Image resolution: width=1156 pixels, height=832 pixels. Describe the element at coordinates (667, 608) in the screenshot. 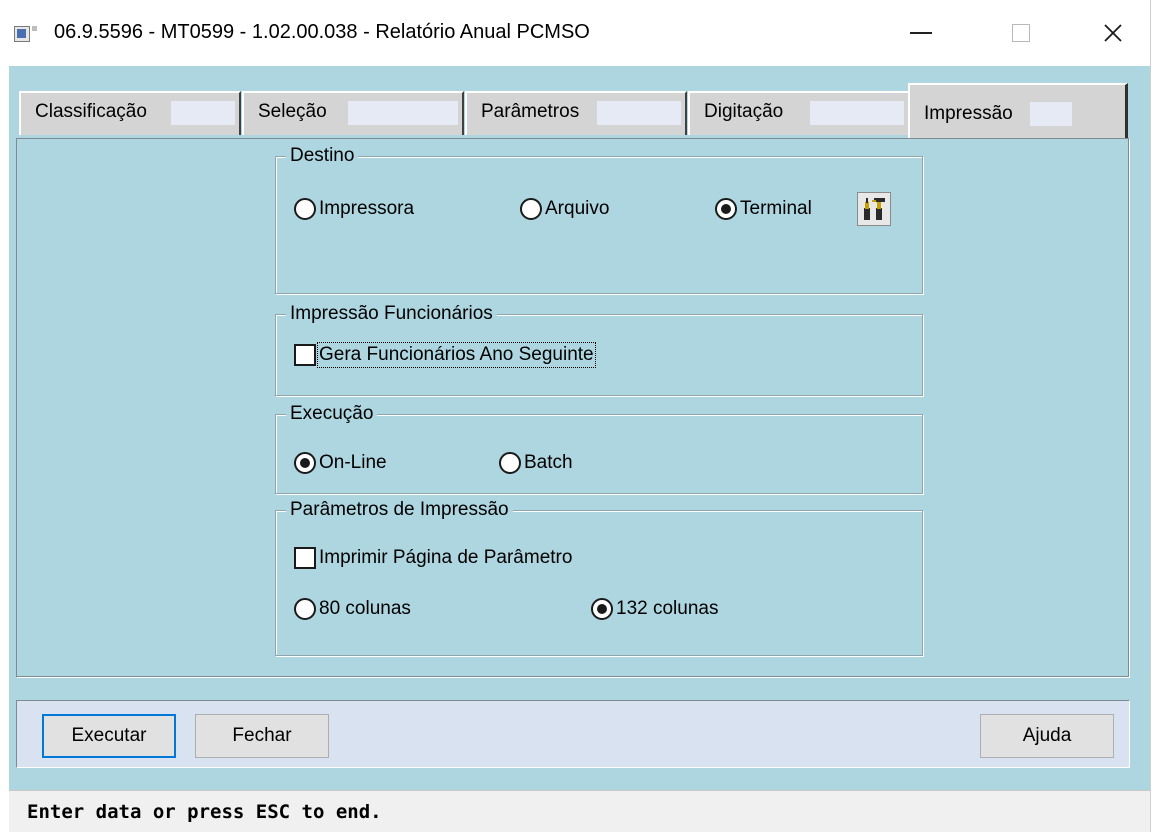

I see `radio-label: 132 colunas` at that location.